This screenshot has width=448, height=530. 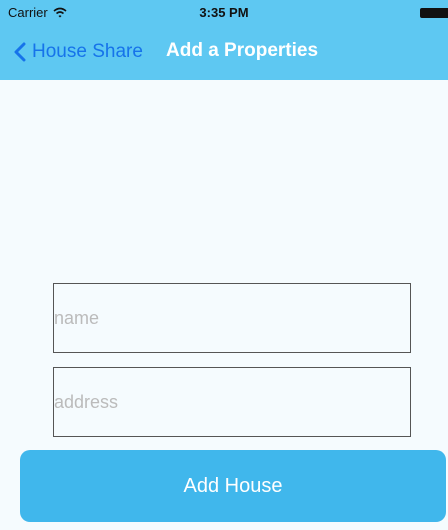 I want to click on battery-icon, so click(x=434, y=13).